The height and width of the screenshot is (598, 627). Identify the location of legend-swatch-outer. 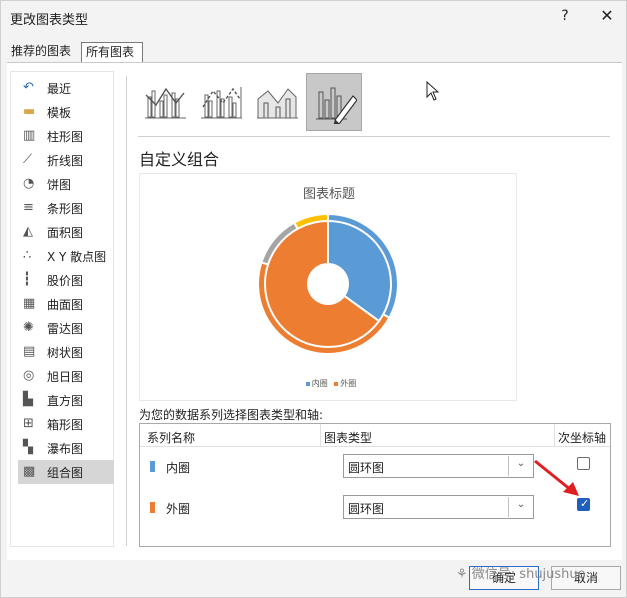
(336, 383).